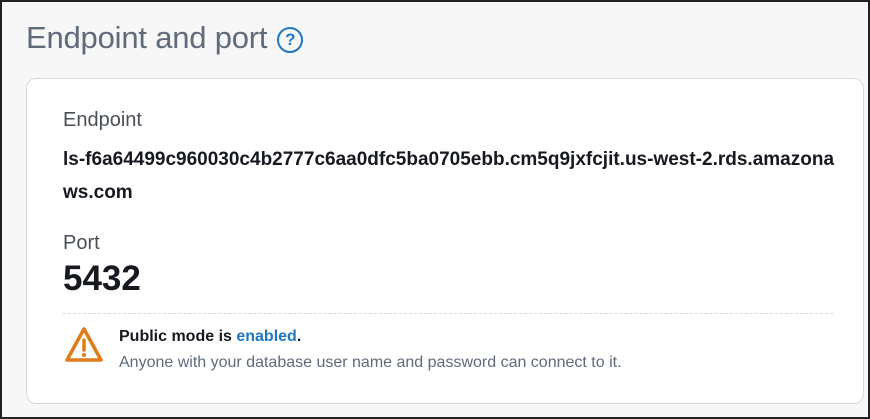 Image resolution: width=870 pixels, height=419 pixels. I want to click on notice-prefix: Public mode is, so click(178, 336).